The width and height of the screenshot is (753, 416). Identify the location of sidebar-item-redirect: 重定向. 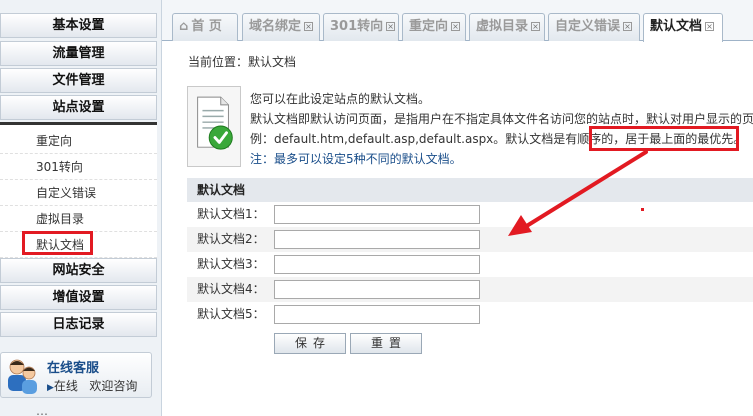
(78, 141).